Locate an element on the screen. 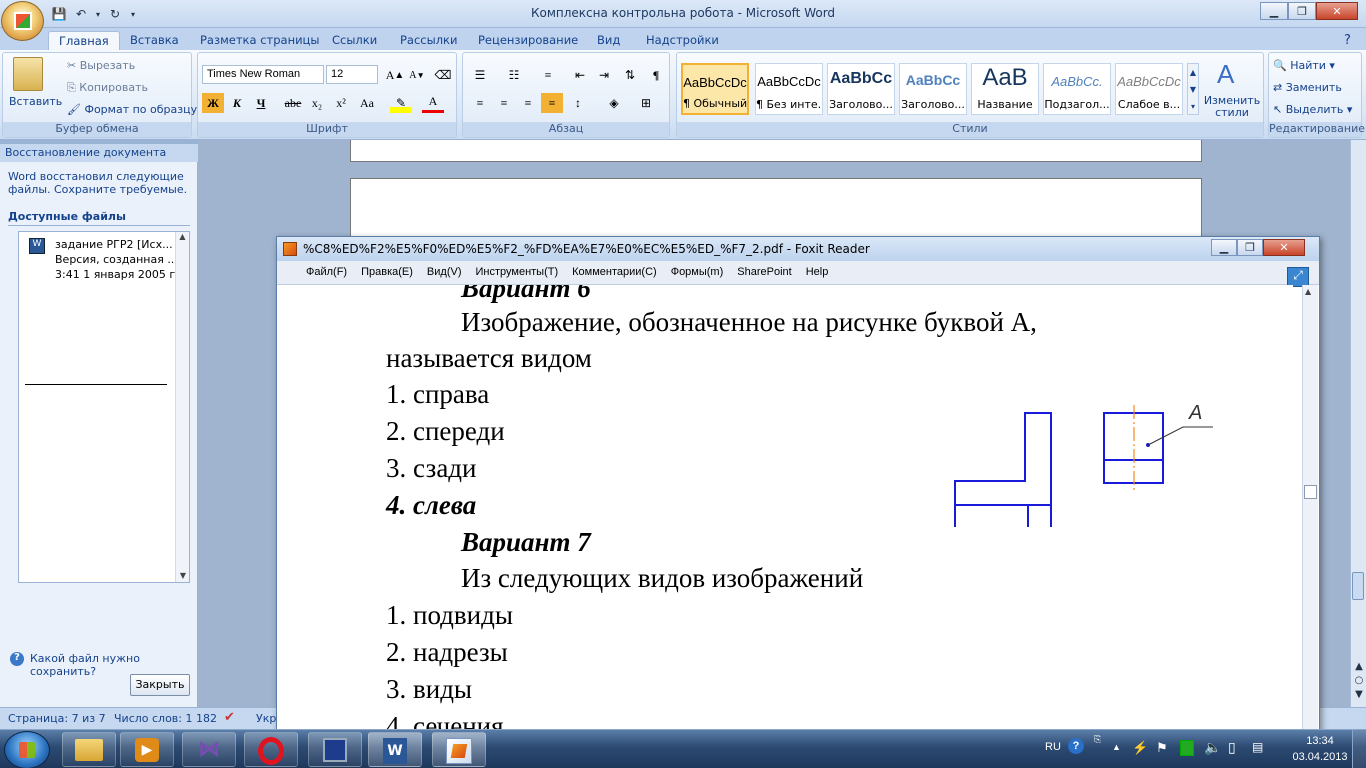 The image size is (1366, 768). align-right-icon: ≡ is located at coordinates (528, 103).